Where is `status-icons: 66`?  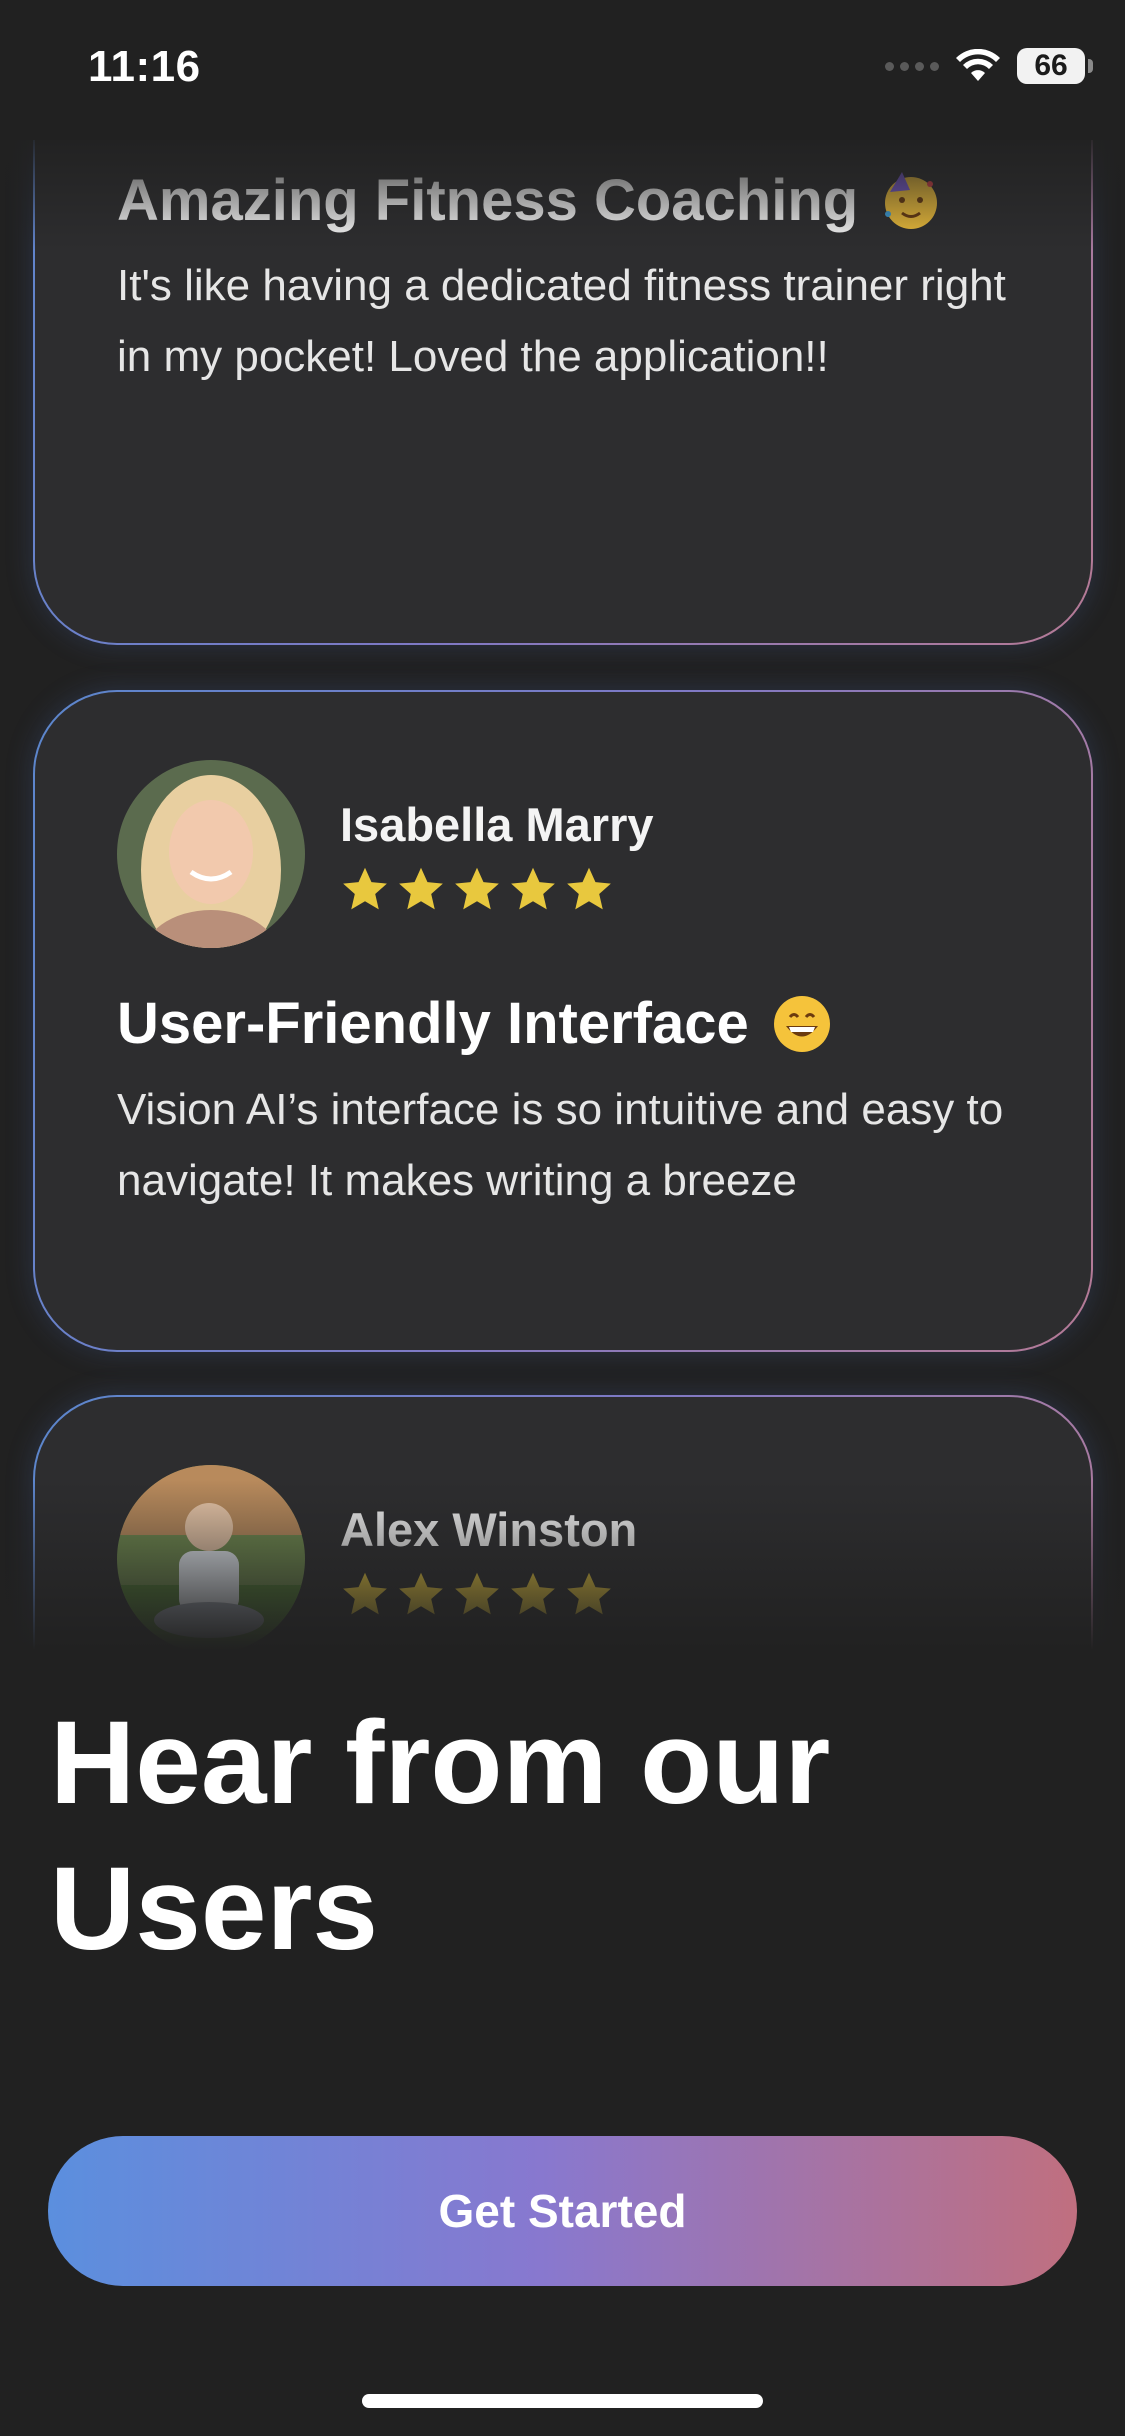 status-icons: 66 is located at coordinates (989, 66).